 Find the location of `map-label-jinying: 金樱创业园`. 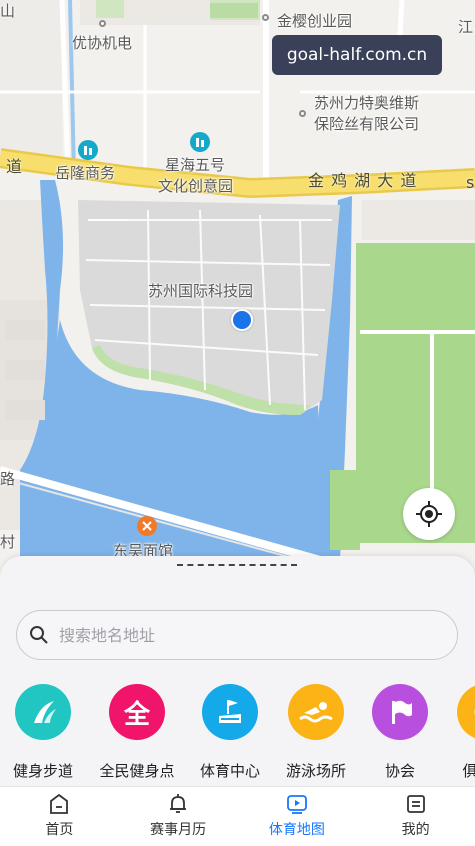

map-label-jinying: 金樱创业园 is located at coordinates (315, 21).